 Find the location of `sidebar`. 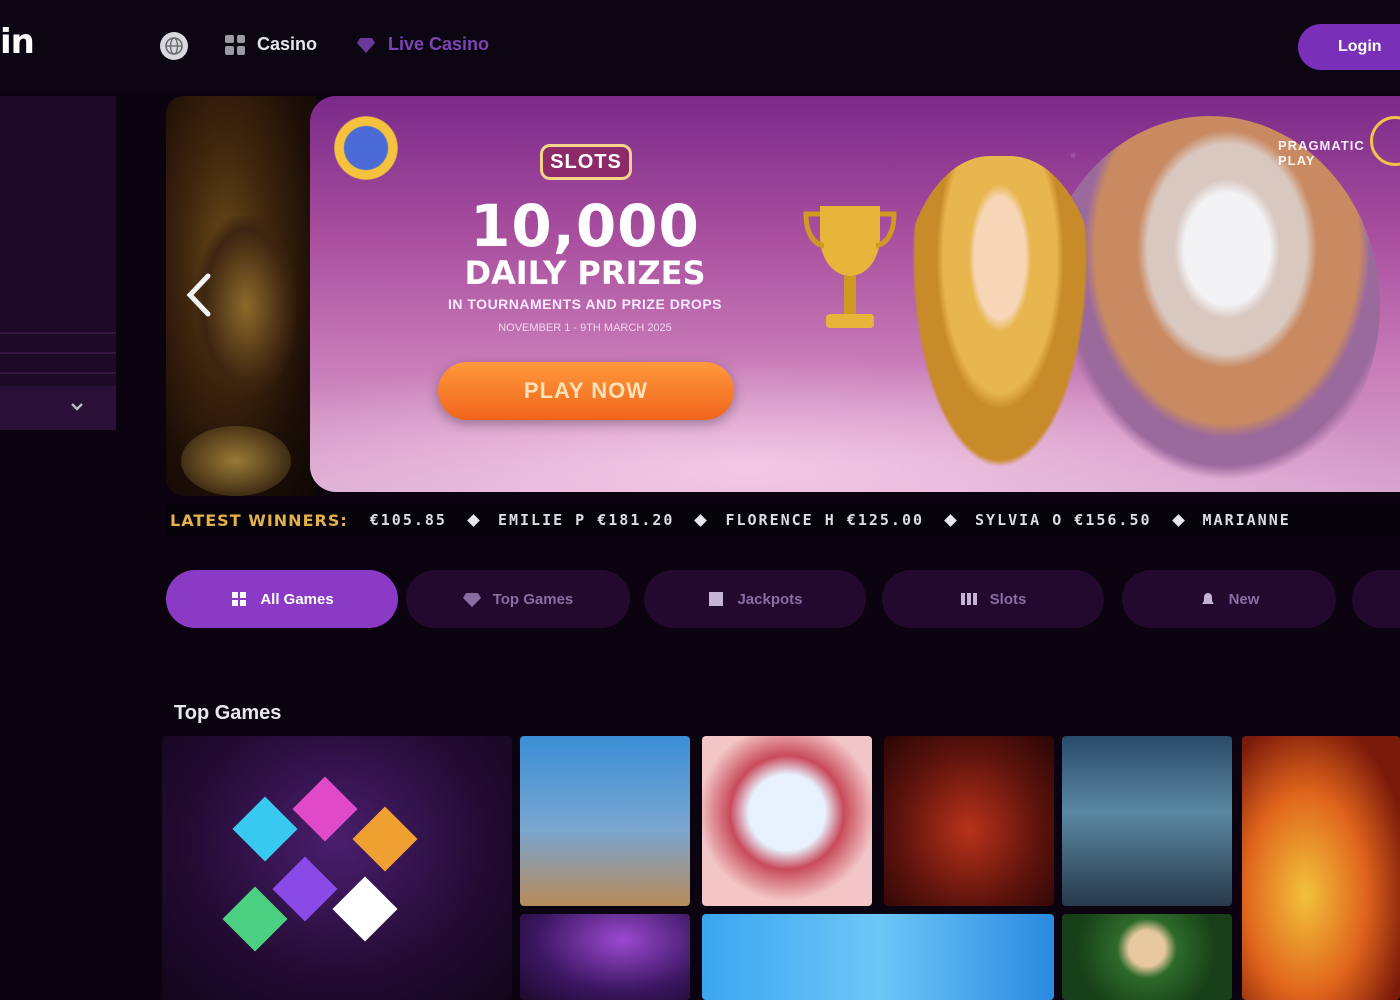

sidebar is located at coordinates (58, 263).